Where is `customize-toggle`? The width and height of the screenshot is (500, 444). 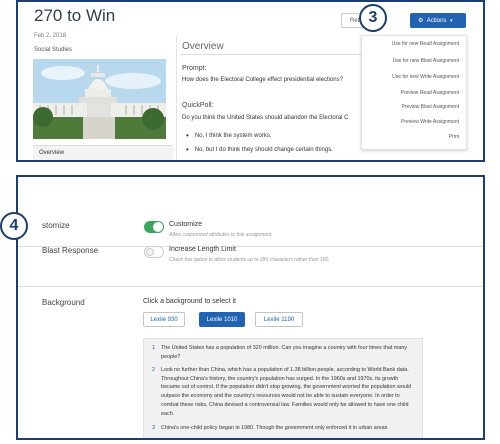 customize-toggle is located at coordinates (154, 227).